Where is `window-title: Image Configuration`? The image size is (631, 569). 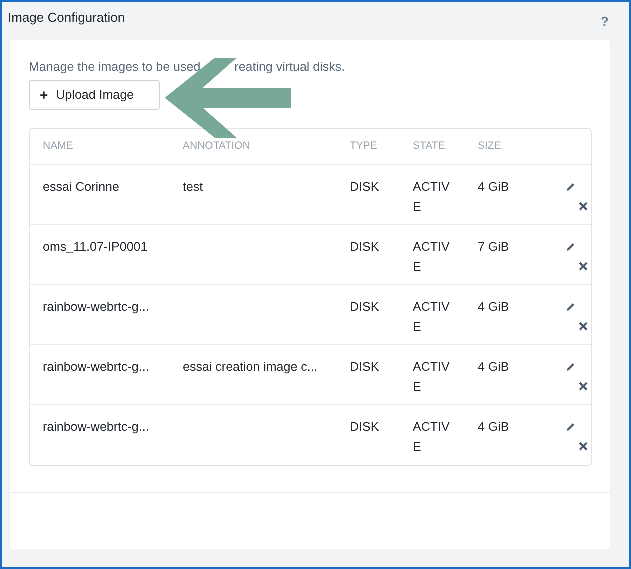 window-title: Image Configuration is located at coordinates (67, 17).